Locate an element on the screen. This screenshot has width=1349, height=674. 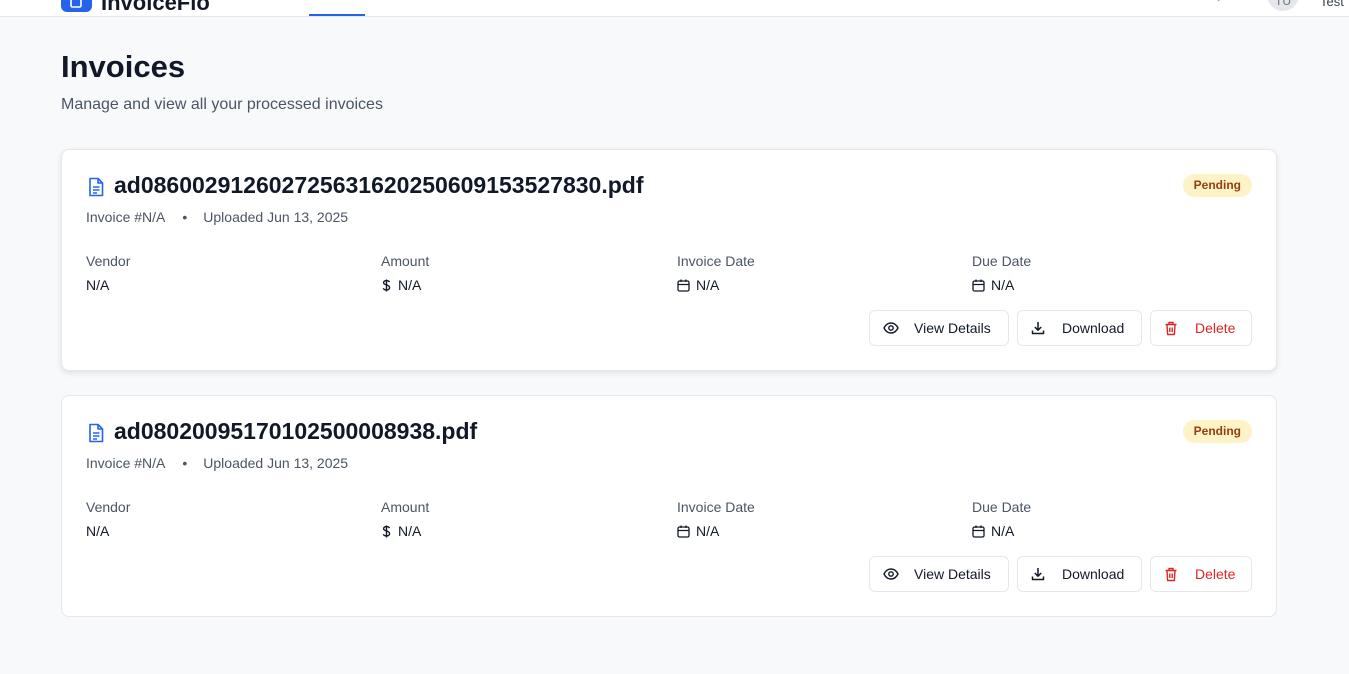
active-nav-indicator is located at coordinates (337, 15).